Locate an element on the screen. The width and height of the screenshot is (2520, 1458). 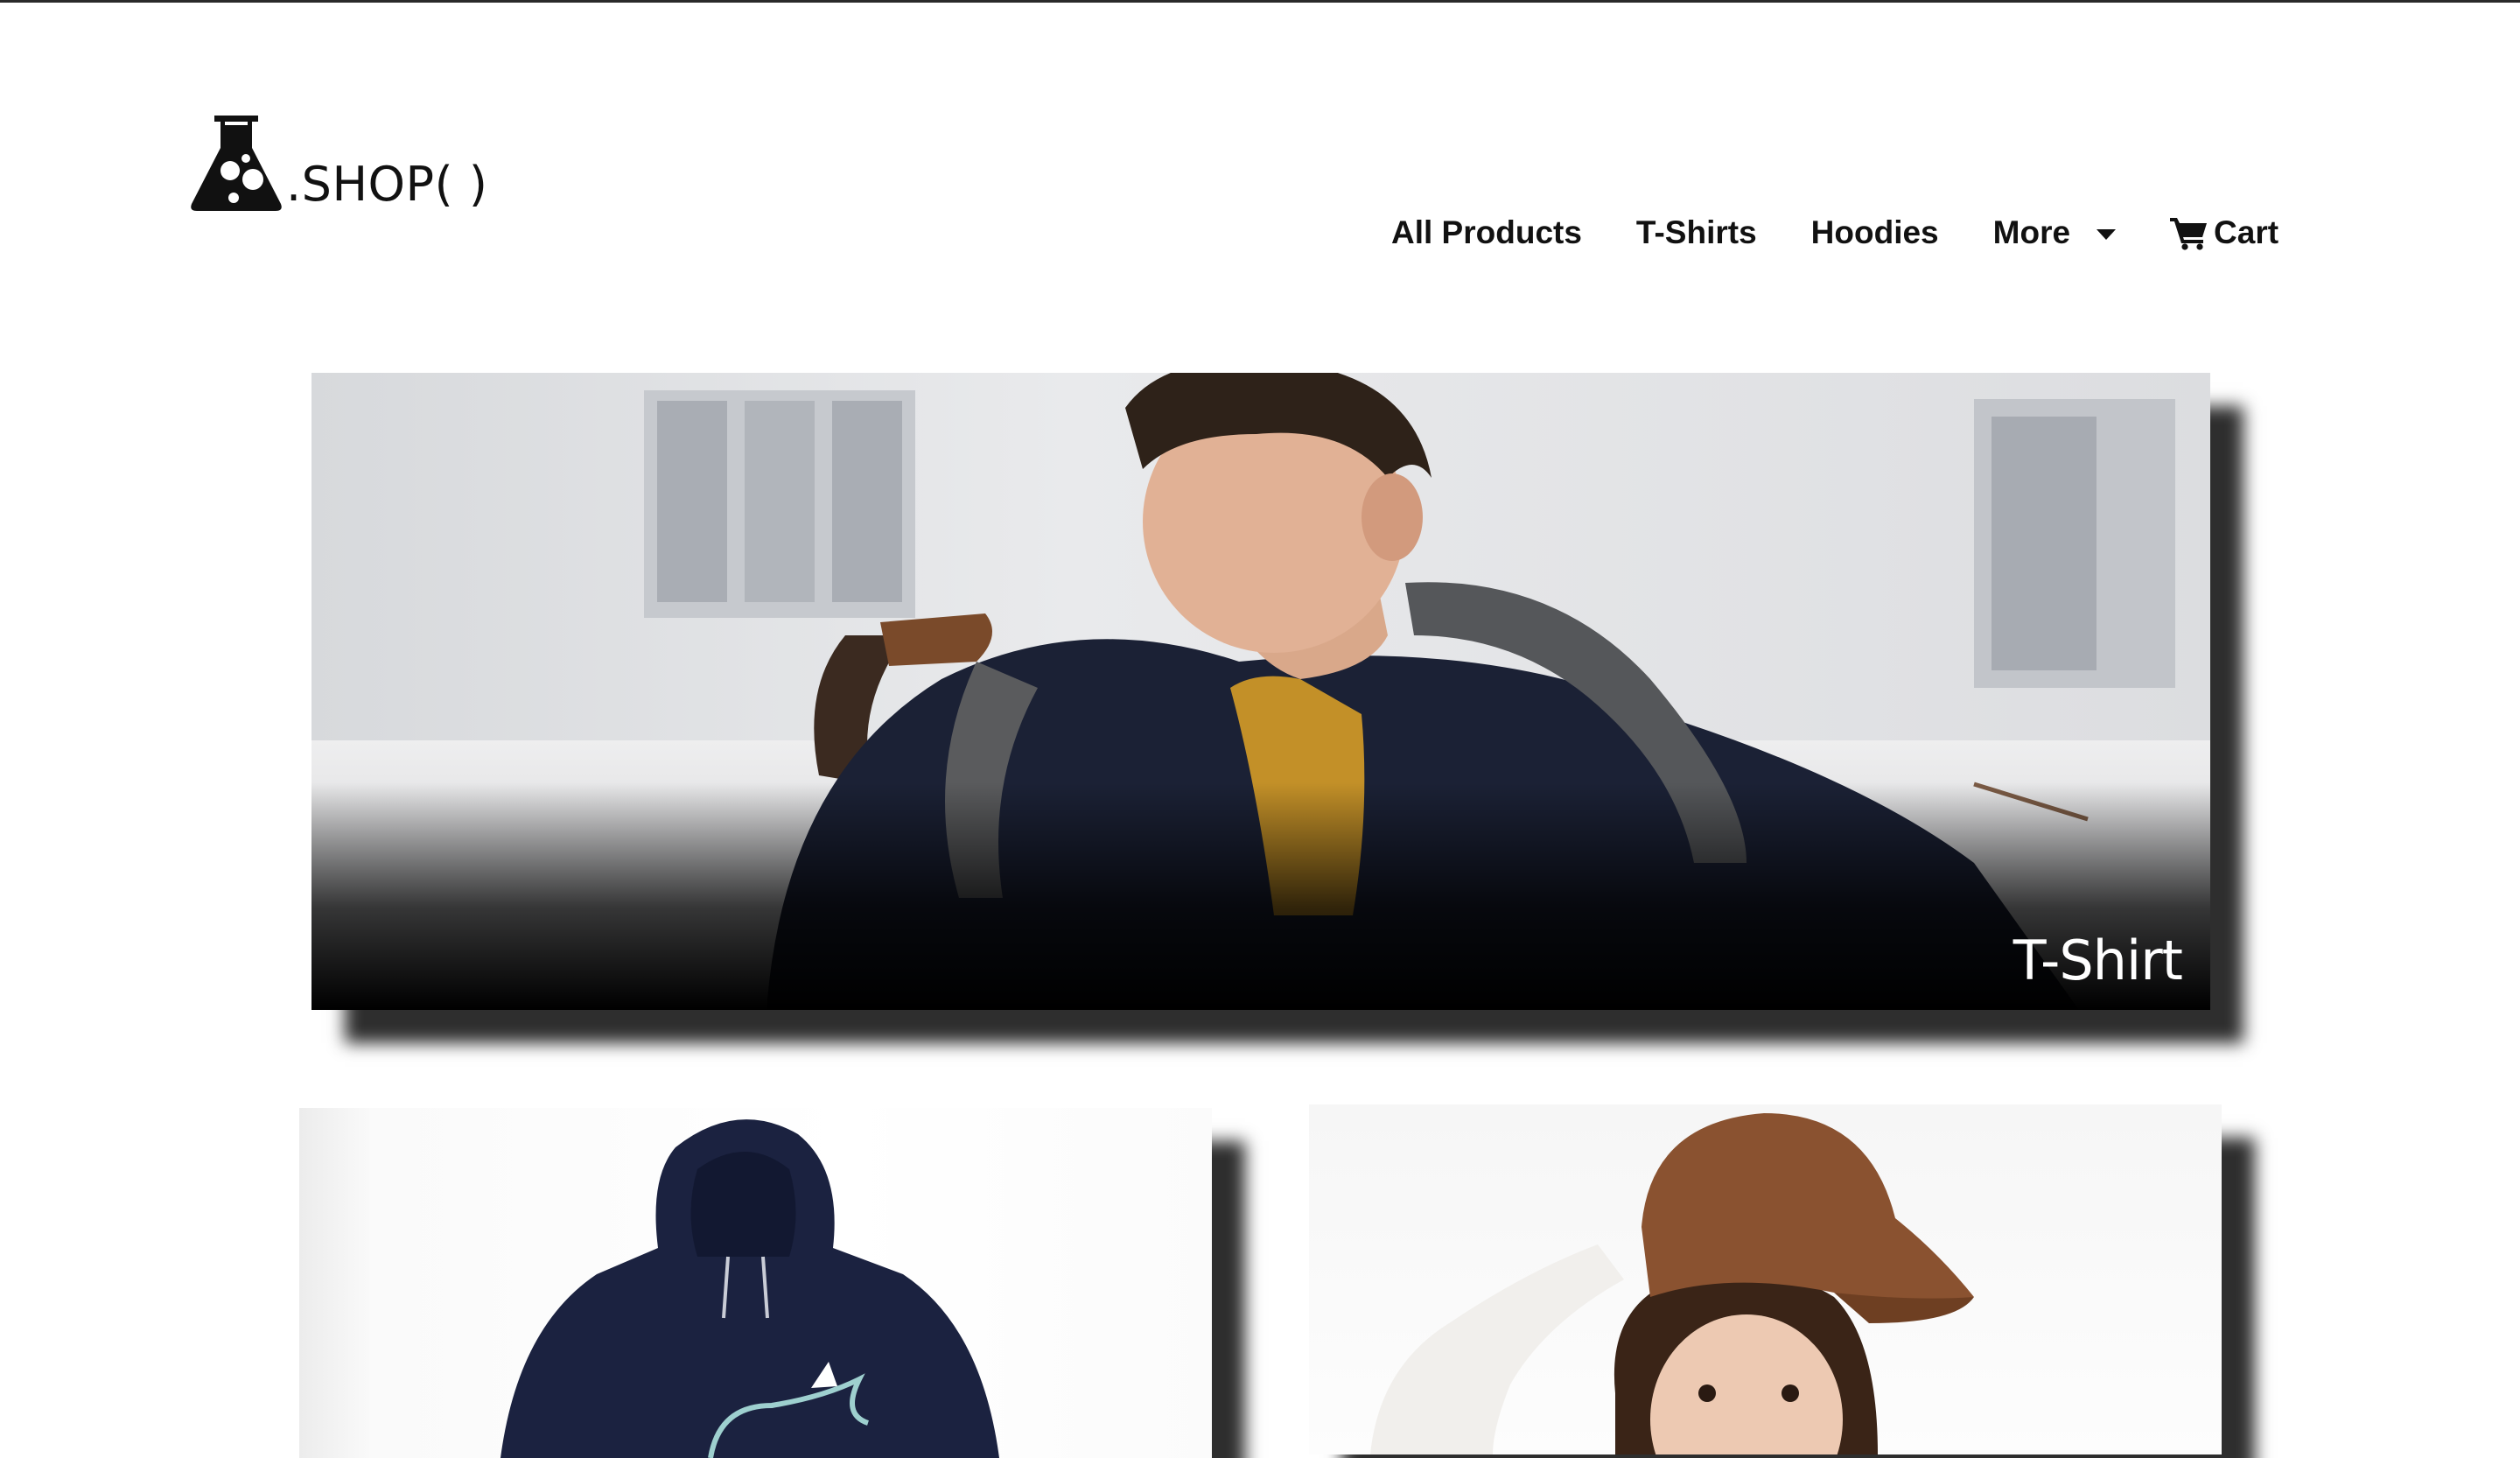
caret-down-icon is located at coordinates (2106, 234).